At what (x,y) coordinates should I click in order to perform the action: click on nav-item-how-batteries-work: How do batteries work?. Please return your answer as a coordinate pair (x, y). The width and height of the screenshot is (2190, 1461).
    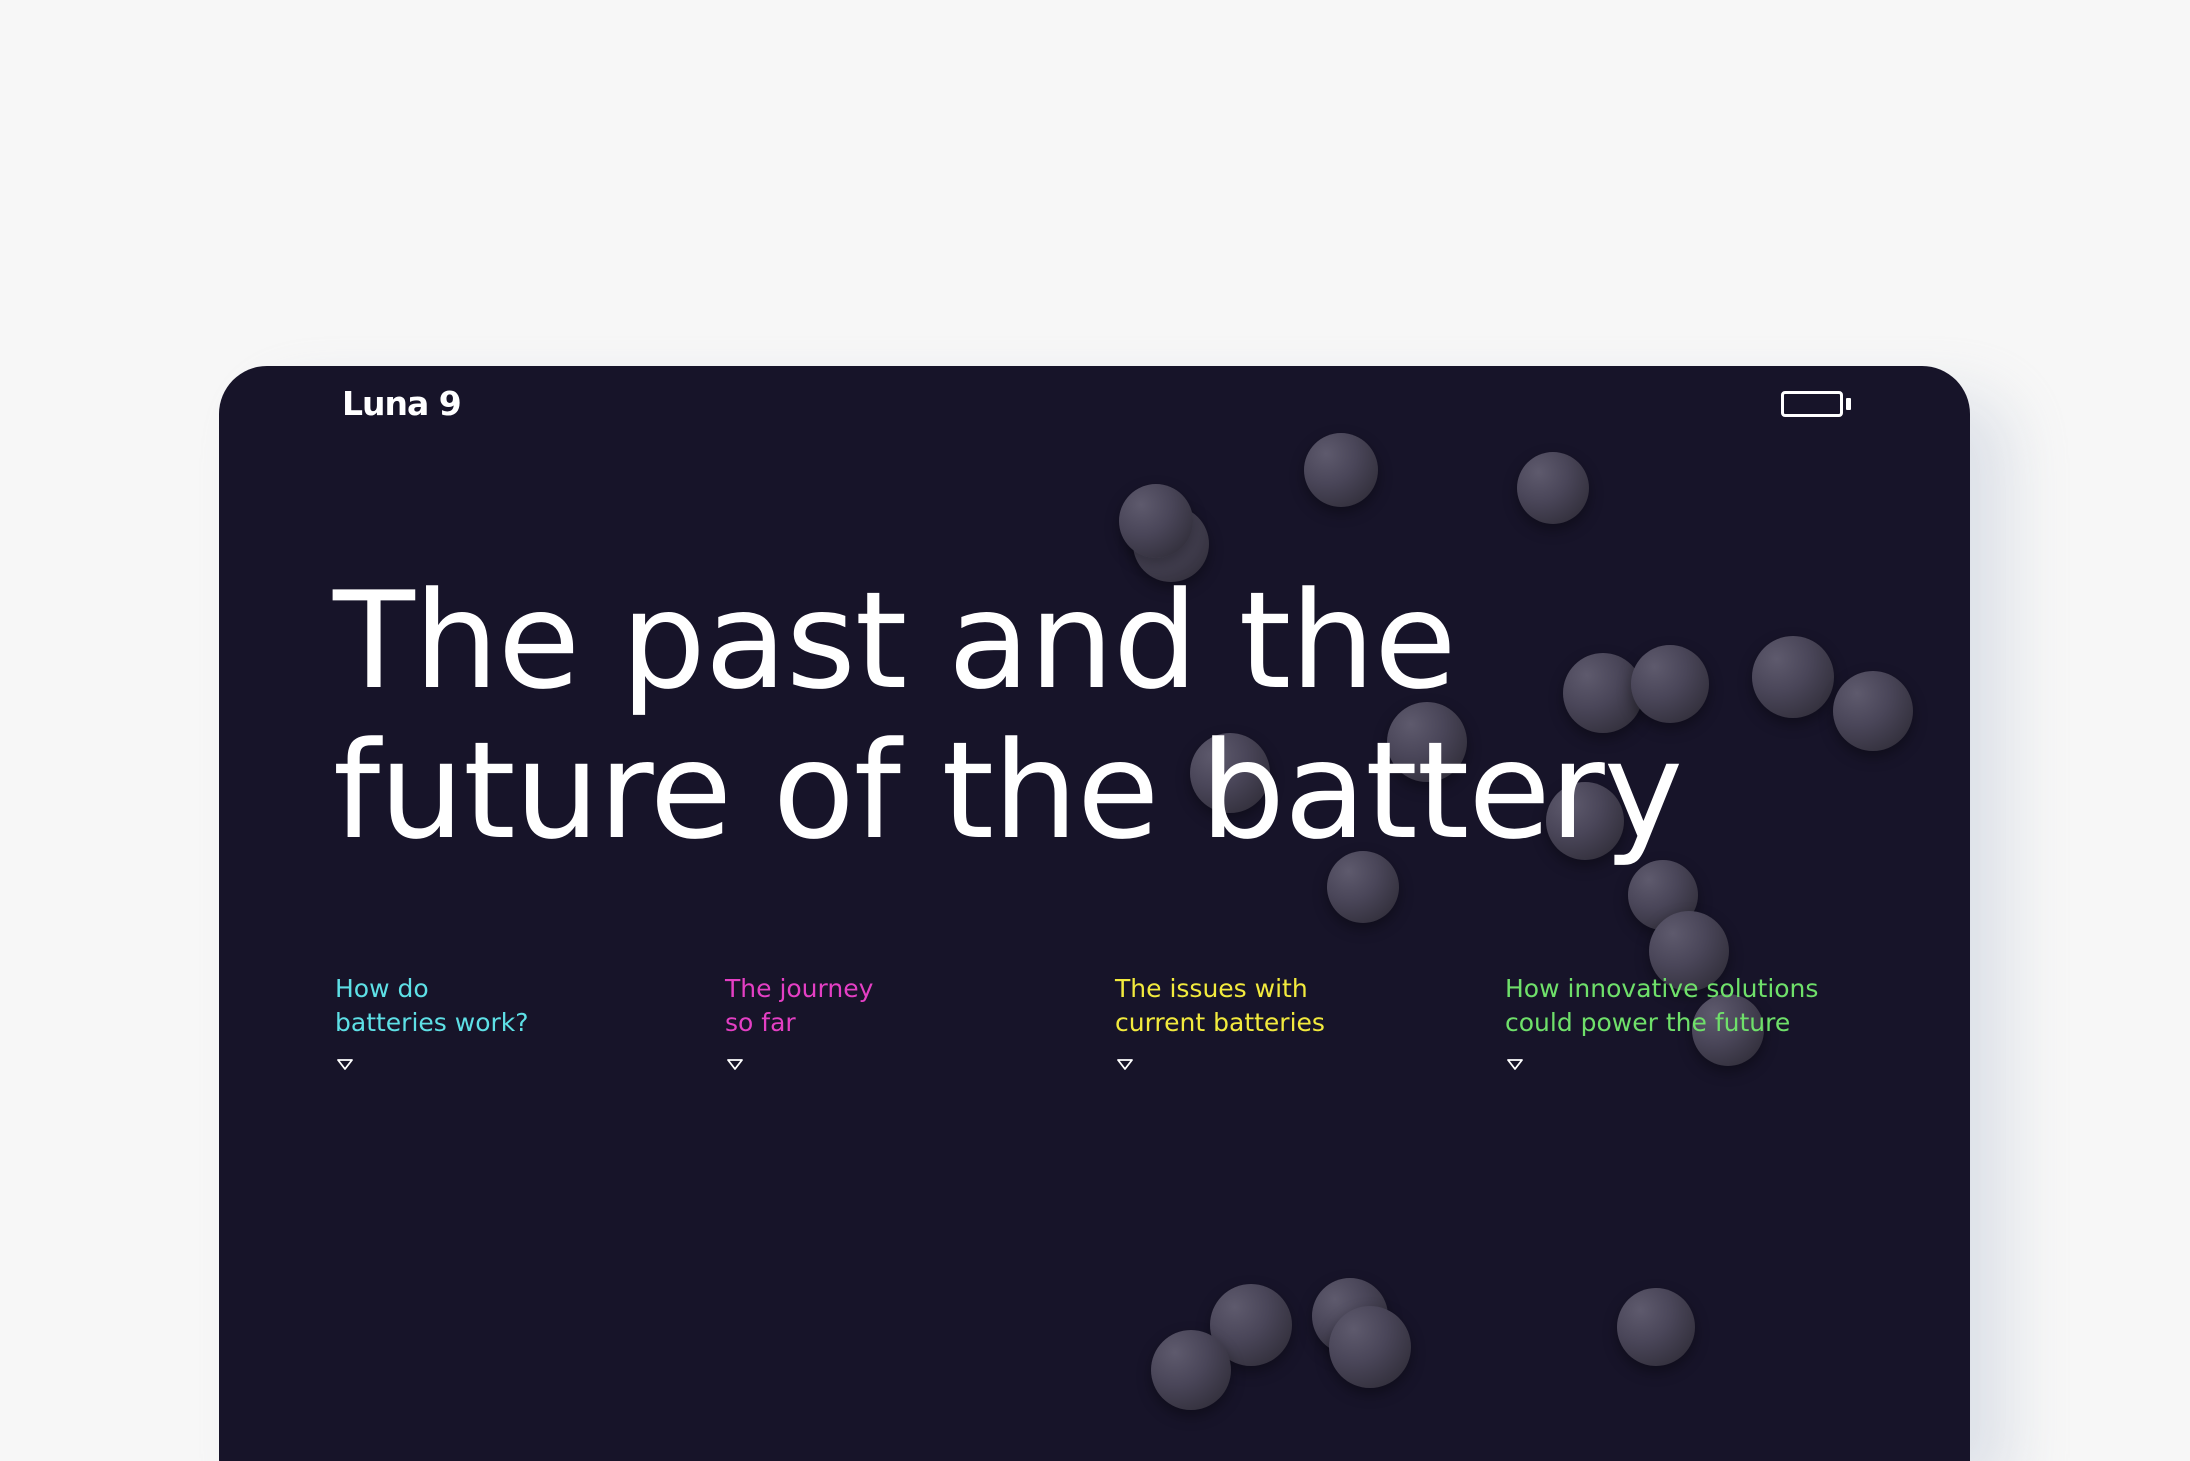
    Looking at the image, I should click on (525, 1022).